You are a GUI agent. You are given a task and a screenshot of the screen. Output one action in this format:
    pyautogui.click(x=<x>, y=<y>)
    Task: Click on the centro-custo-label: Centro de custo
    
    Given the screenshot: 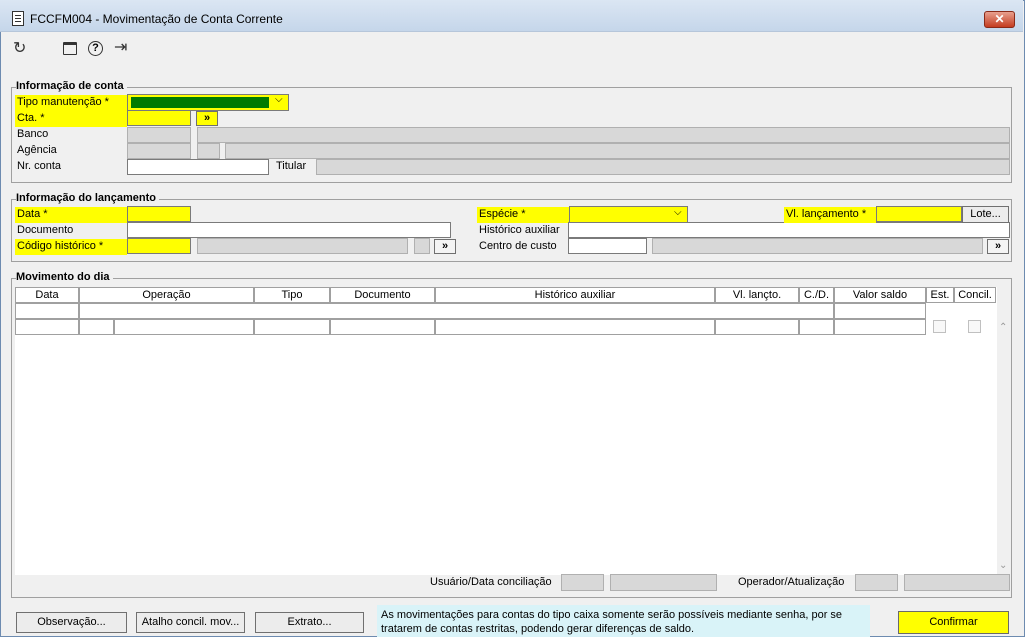 What is the action you would take?
    pyautogui.click(x=518, y=246)
    